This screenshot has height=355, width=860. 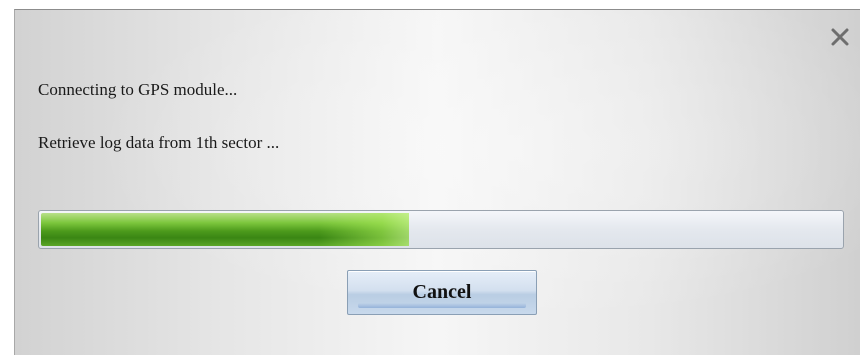 I want to click on close-icon, so click(x=840, y=37).